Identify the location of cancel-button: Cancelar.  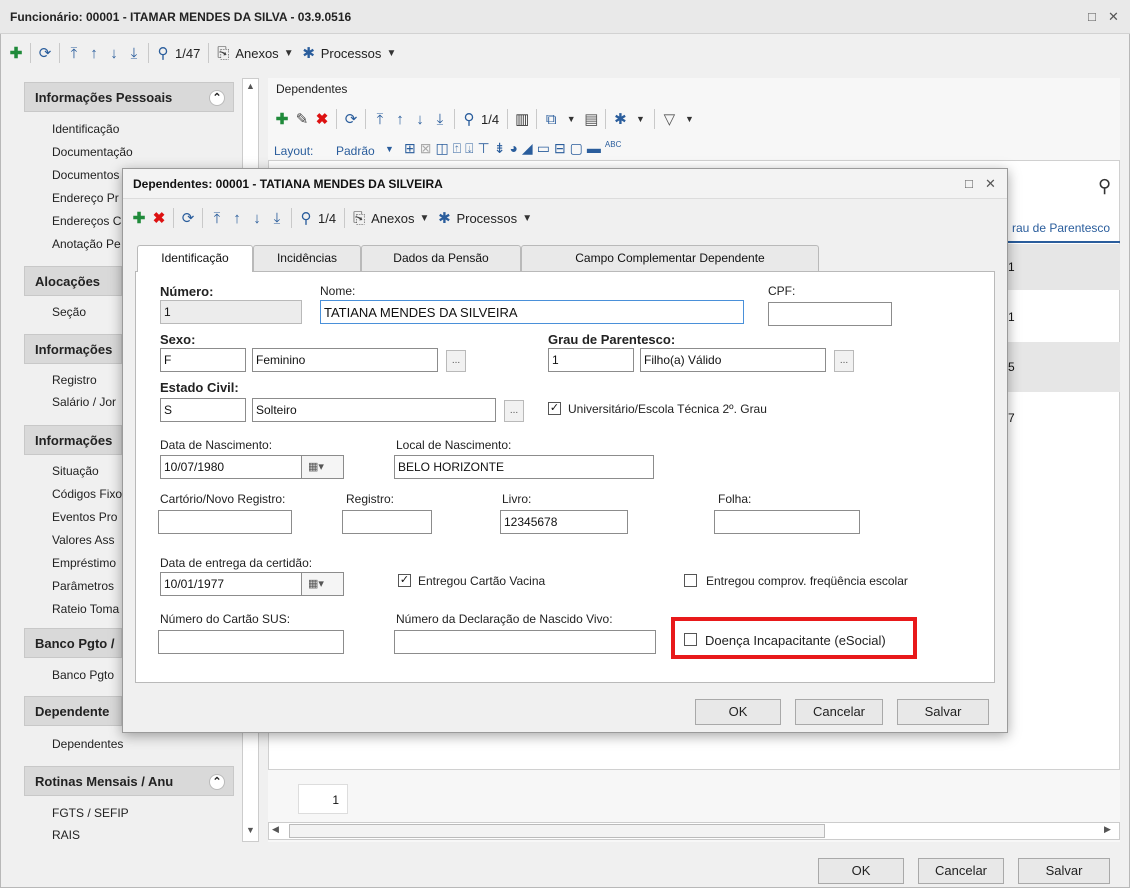
(961, 871).